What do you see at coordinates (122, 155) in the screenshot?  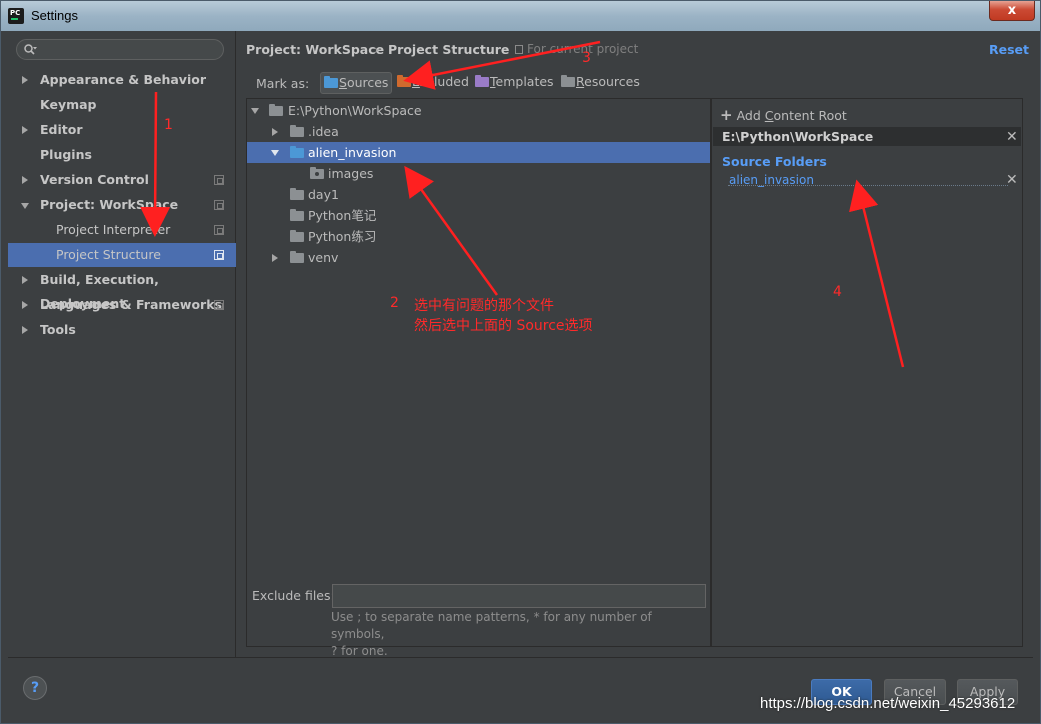 I see `sidebar-item-plugins: Plugins` at bounding box center [122, 155].